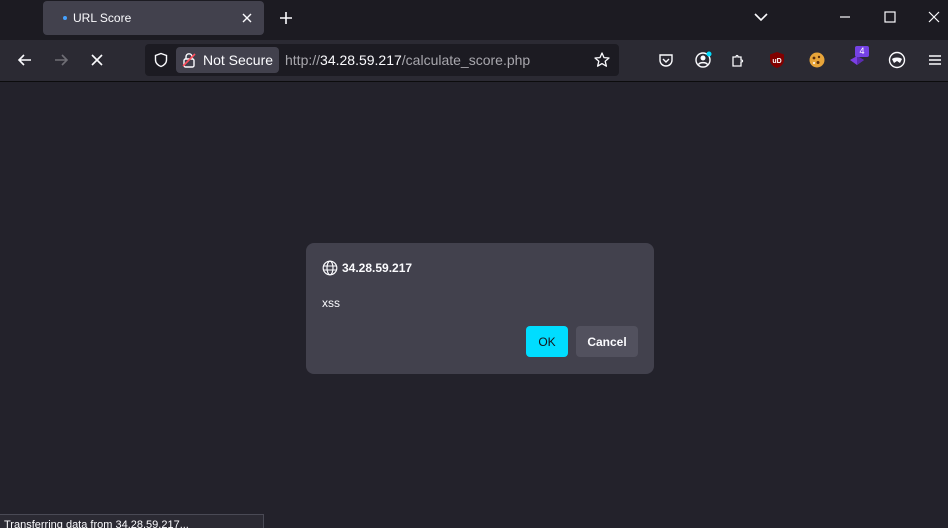  I want to click on cancel-button: Cancel, so click(607, 341).